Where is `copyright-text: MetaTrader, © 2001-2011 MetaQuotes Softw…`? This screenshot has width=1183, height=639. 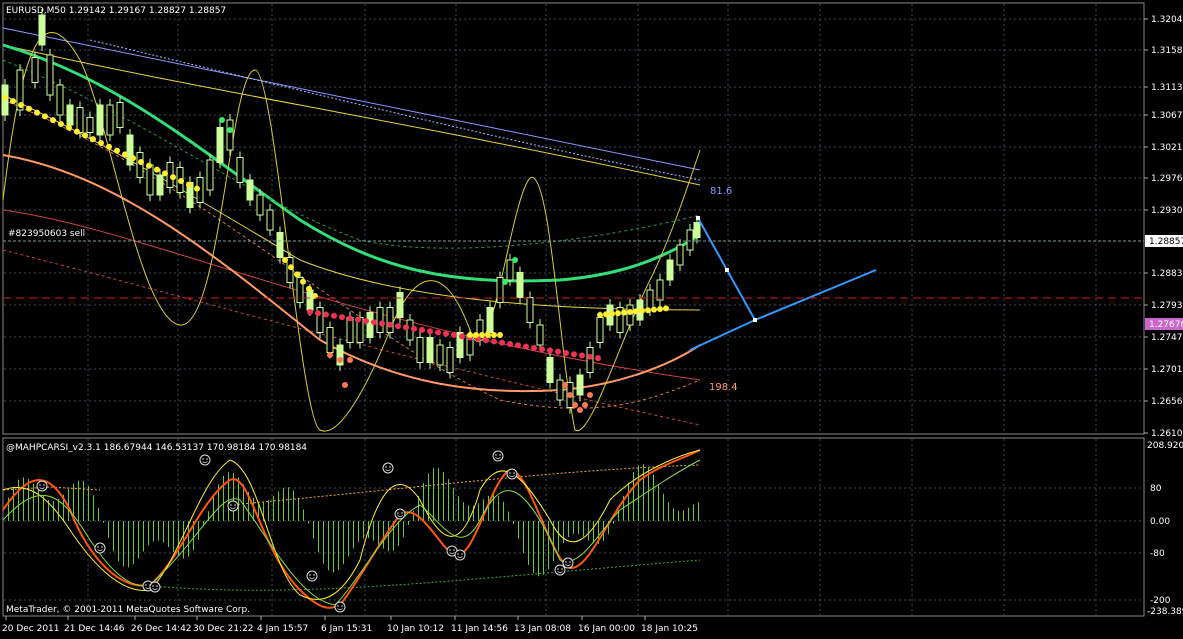
copyright-text: MetaTrader, © 2001-2011 MetaQuotes Softw… is located at coordinates (128, 610).